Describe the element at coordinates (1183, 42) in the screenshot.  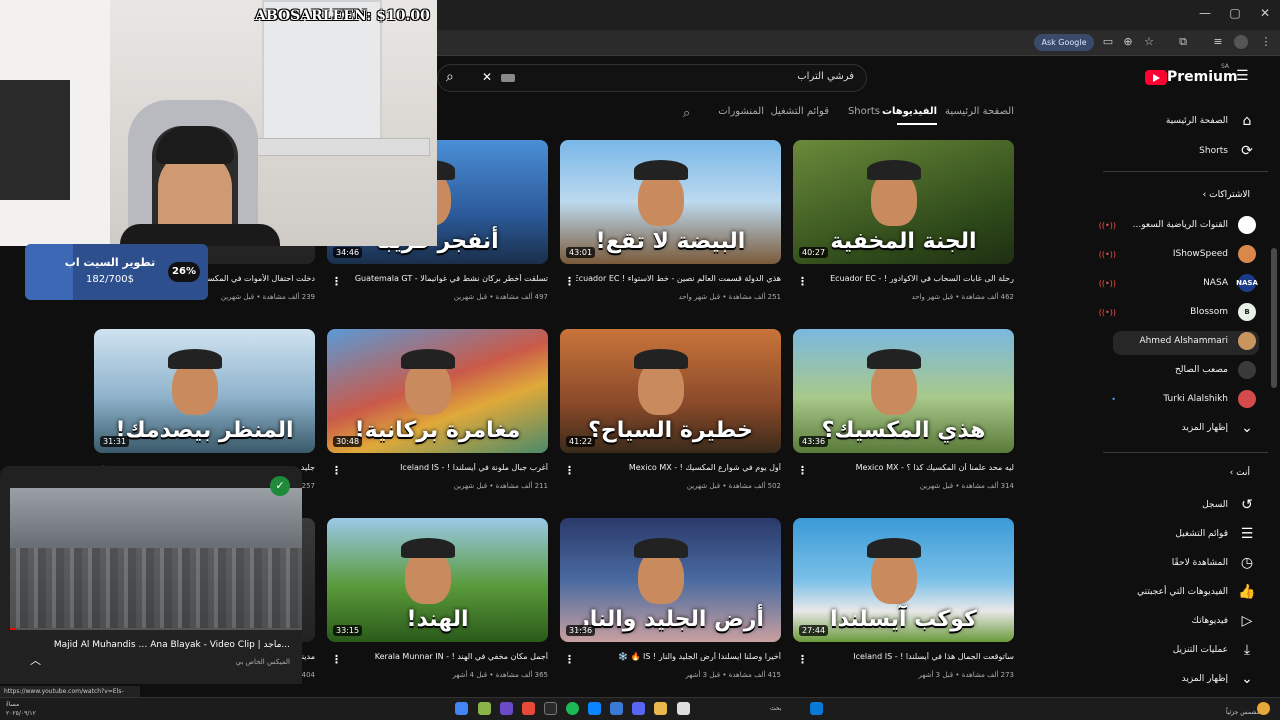
I see `extensions-icon: ⧉` at that location.